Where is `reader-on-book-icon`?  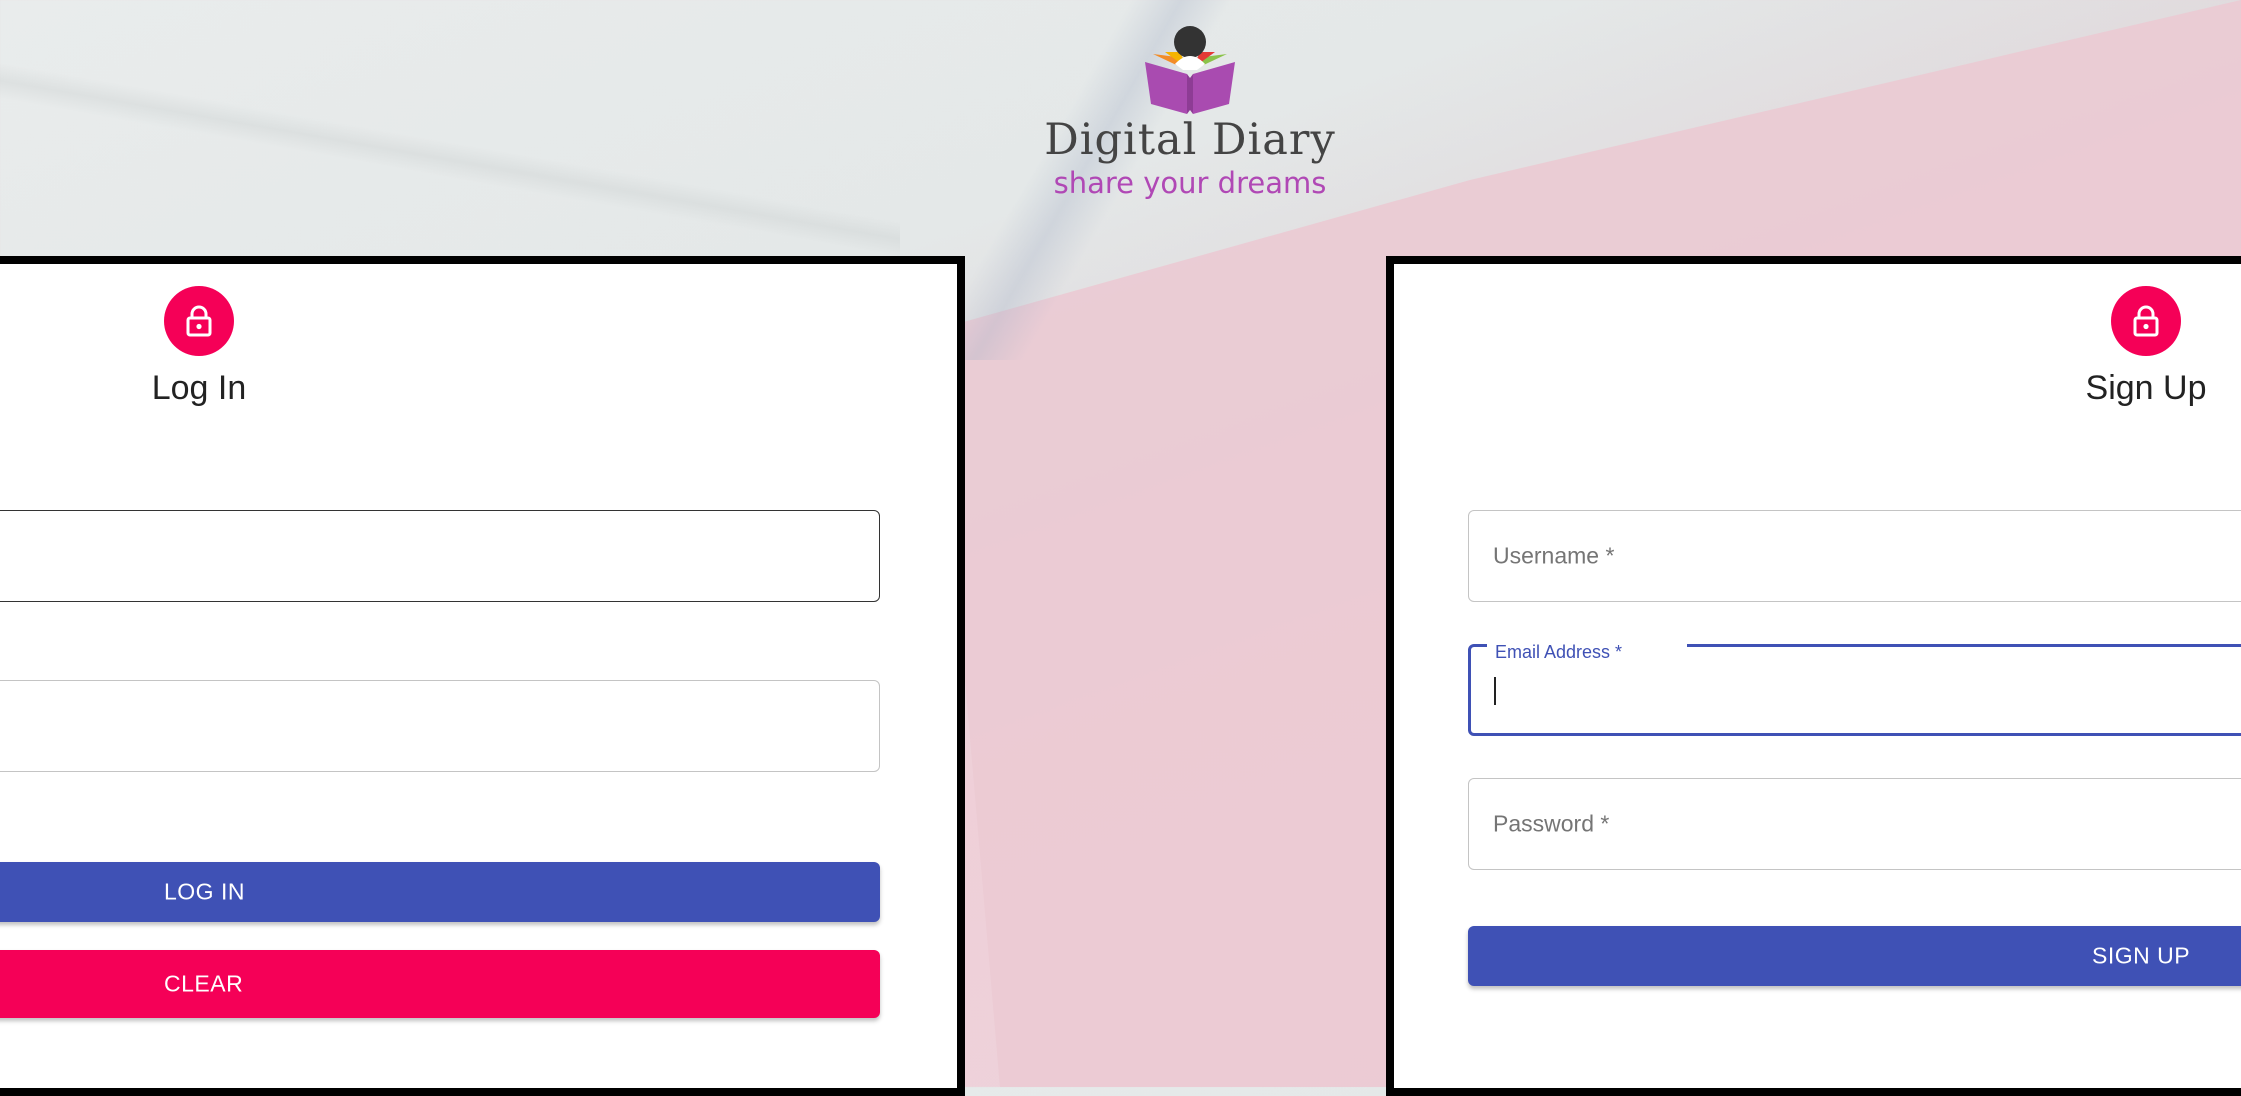
reader-on-book-icon is located at coordinates (1190, 70).